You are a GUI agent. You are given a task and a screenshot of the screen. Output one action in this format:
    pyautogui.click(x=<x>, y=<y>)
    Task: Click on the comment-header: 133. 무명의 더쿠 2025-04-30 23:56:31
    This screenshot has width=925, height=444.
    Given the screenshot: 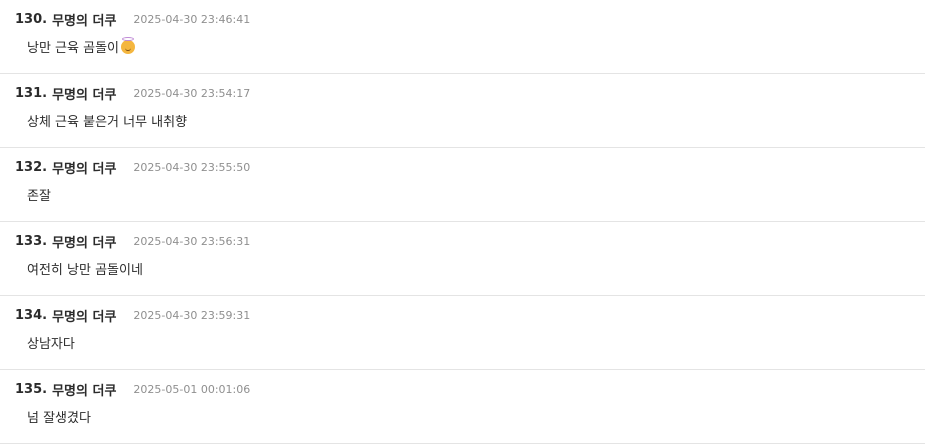 What is the action you would take?
    pyautogui.click(x=132, y=241)
    